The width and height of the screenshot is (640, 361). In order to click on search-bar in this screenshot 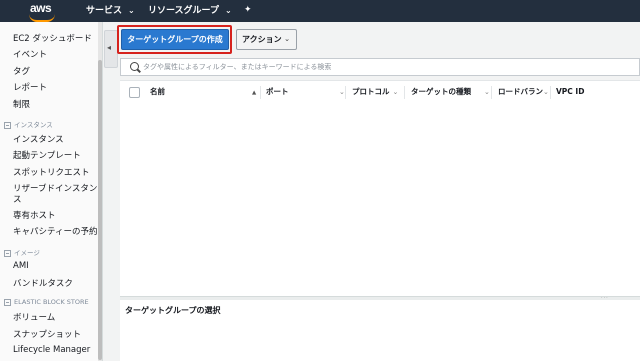, I will do `click(380, 67)`.